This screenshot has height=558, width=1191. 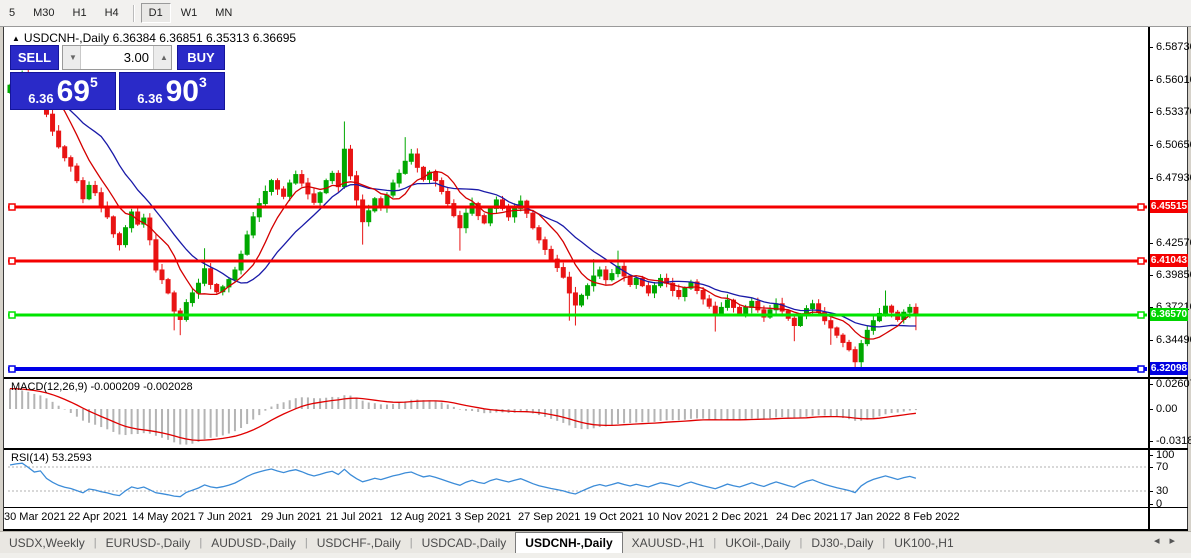 I want to click on timeframe-w1: W1, so click(x=189, y=13).